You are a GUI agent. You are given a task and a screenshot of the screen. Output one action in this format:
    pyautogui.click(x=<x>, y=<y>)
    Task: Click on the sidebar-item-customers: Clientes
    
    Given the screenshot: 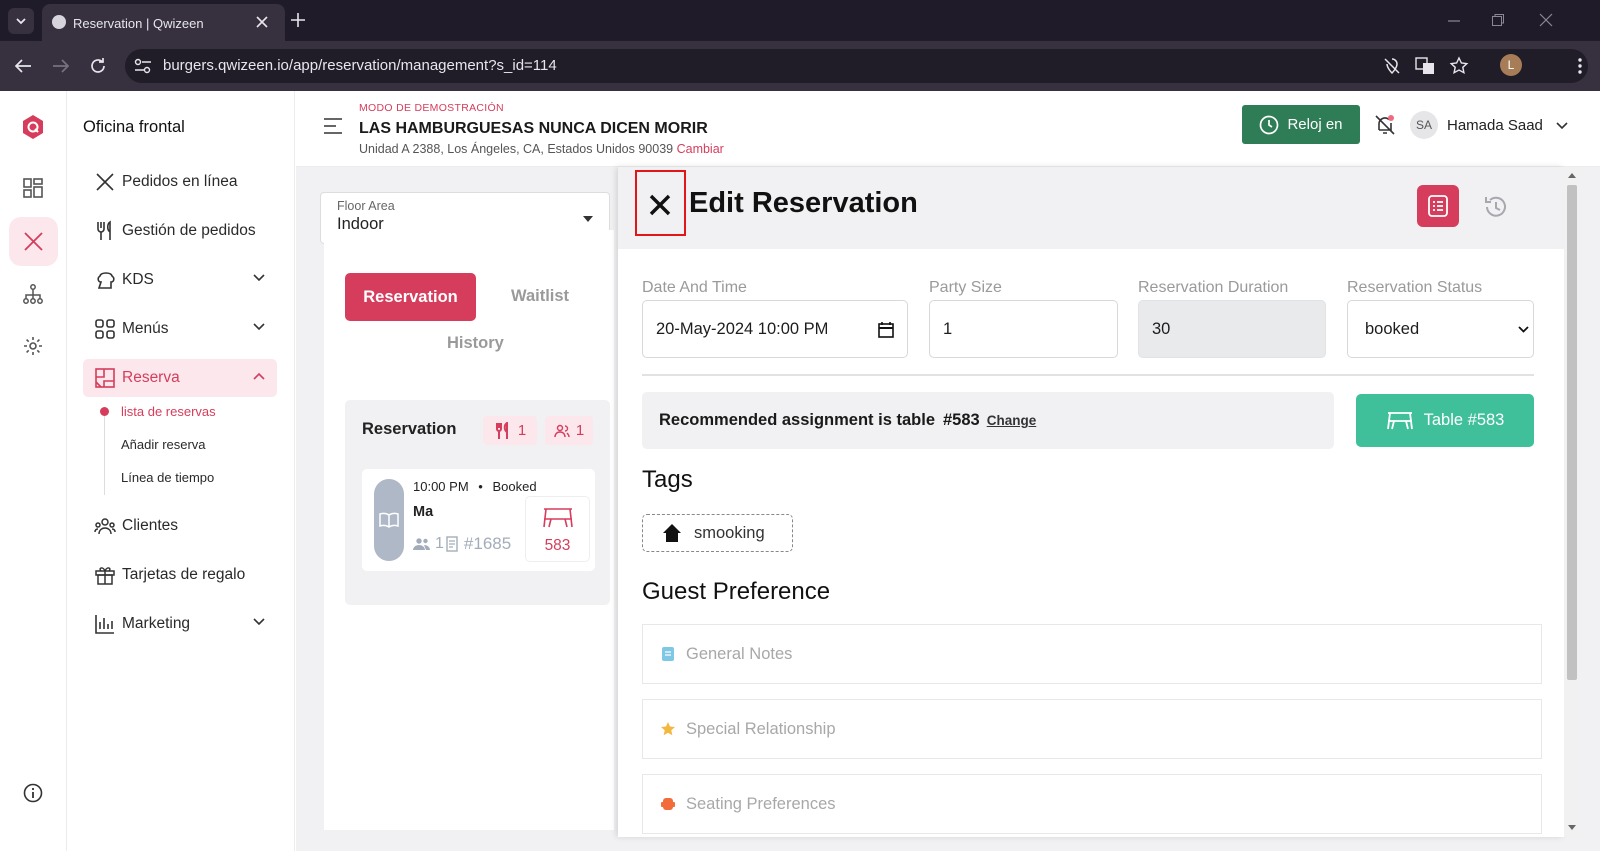 What is the action you would take?
    pyautogui.click(x=180, y=526)
    